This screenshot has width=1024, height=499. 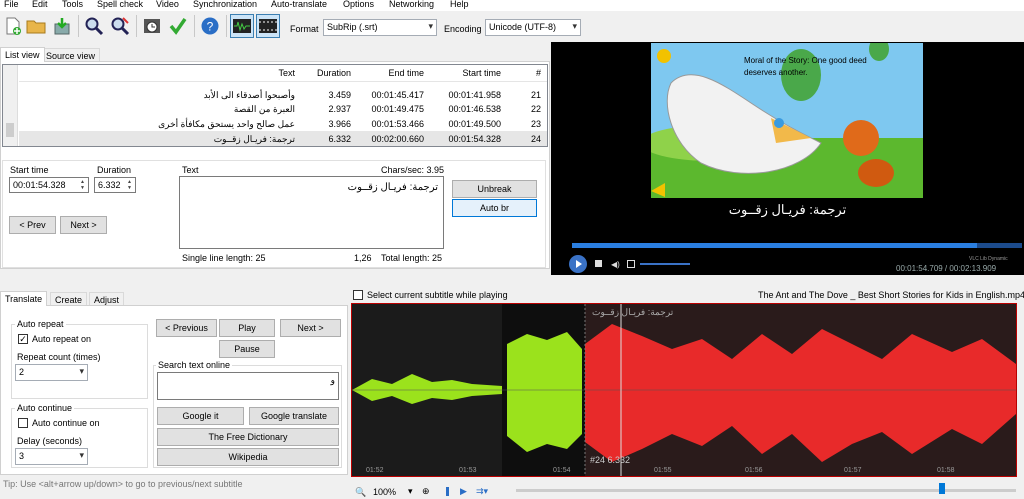 What do you see at coordinates (410, 491) in the screenshot?
I see `zoom-dropdown-icon: ▾` at bounding box center [410, 491].